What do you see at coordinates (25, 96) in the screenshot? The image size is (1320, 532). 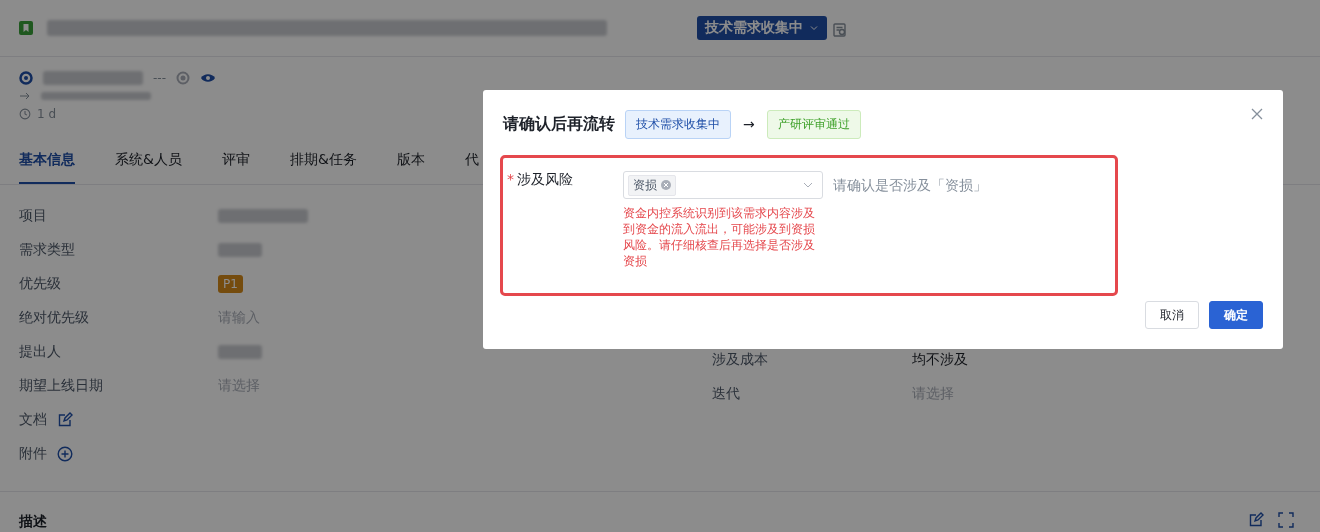 I see `arrow-icon` at bounding box center [25, 96].